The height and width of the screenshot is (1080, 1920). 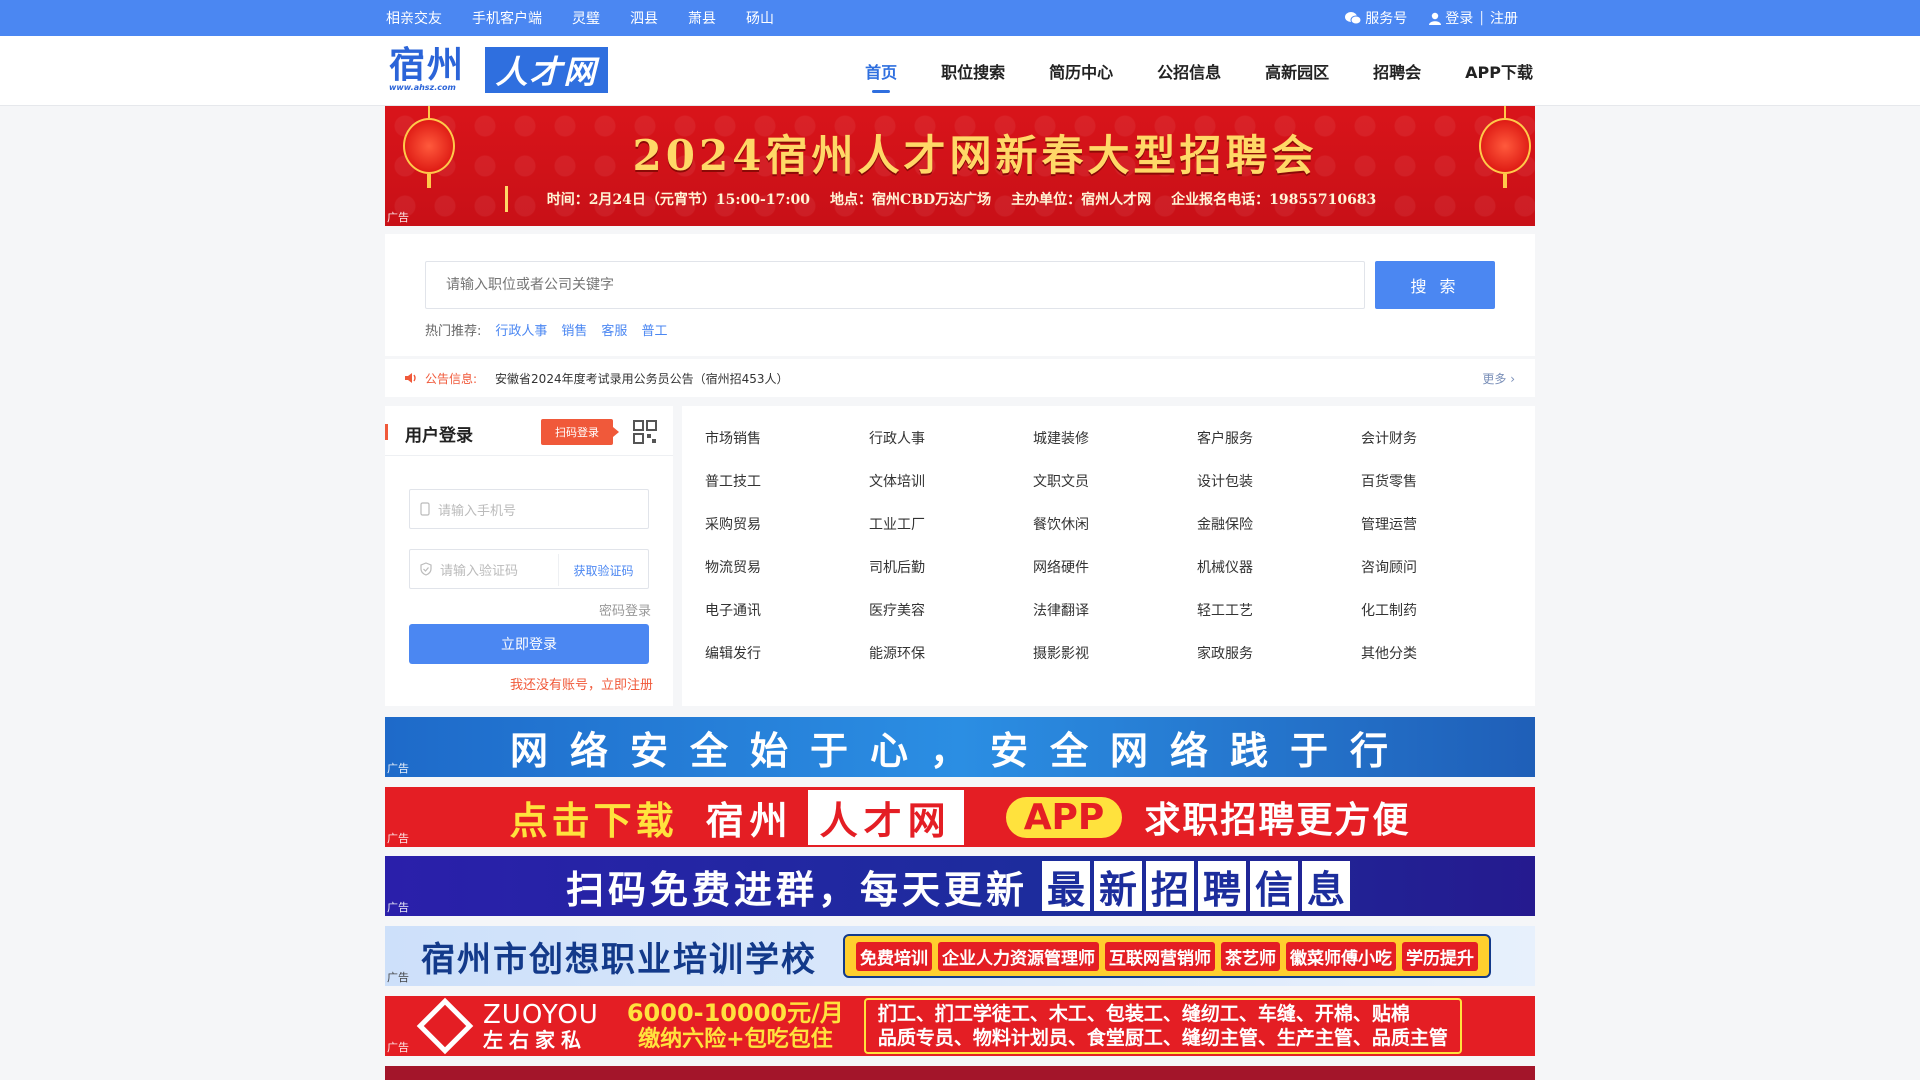 I want to click on ad-salary: 6000-10000元/月 缴纳六险+包吃包住, so click(x=735, y=1026).